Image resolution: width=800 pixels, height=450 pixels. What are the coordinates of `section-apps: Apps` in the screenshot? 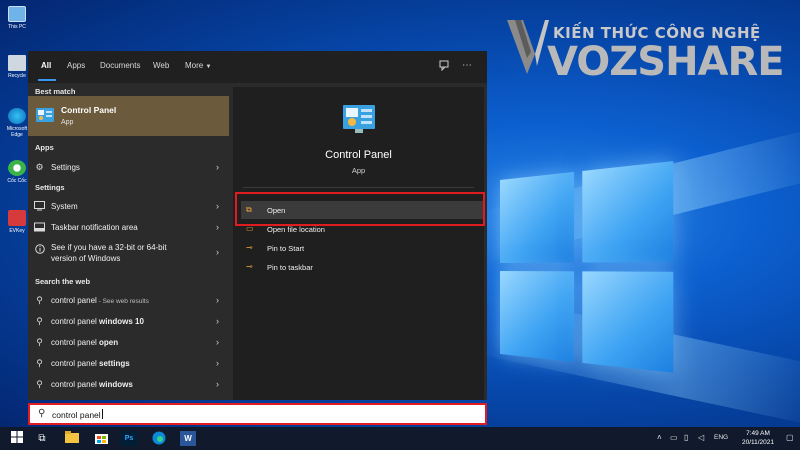 It's located at (44, 147).